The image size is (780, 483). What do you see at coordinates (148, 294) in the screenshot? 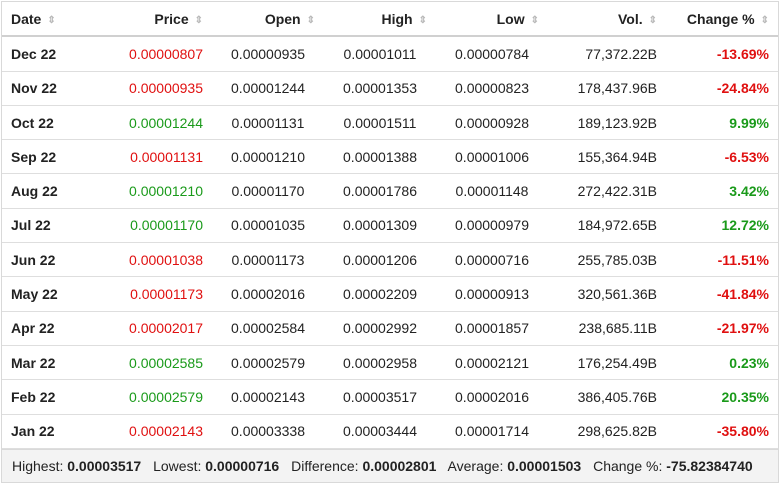
I see `cell-price: 0.00001173` at bounding box center [148, 294].